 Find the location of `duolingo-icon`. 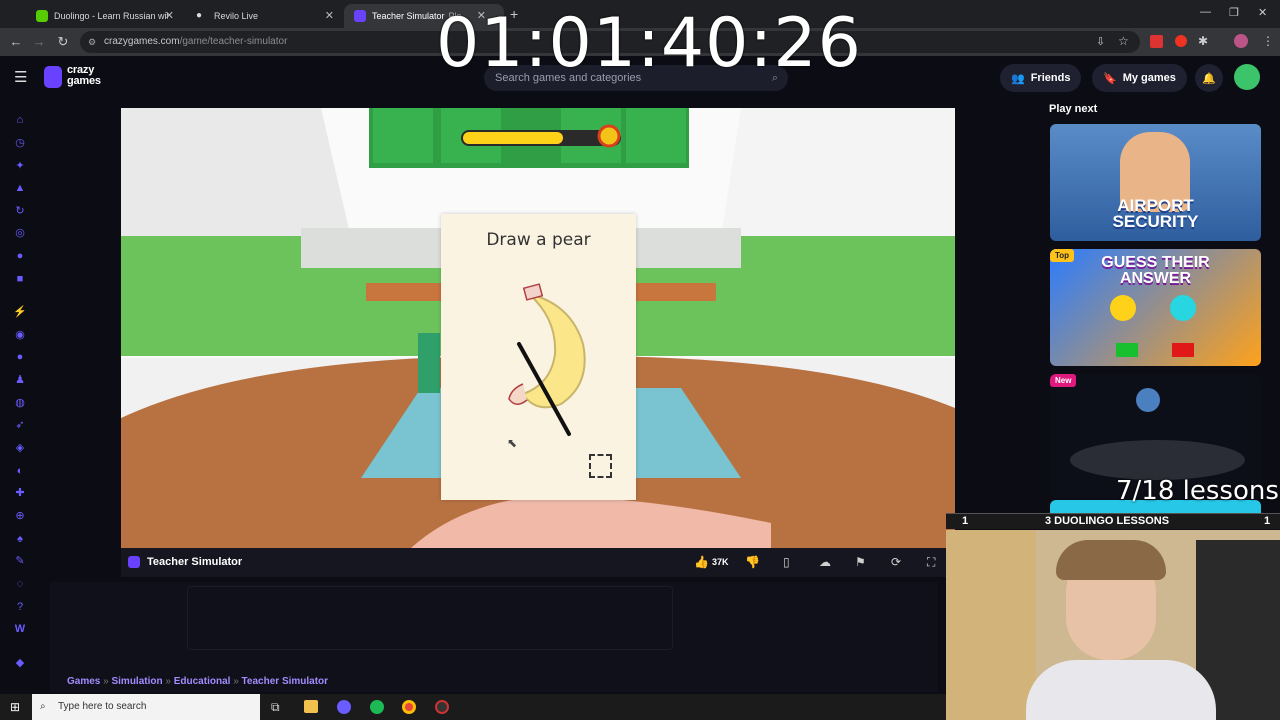

duolingo-icon is located at coordinates (42, 16).